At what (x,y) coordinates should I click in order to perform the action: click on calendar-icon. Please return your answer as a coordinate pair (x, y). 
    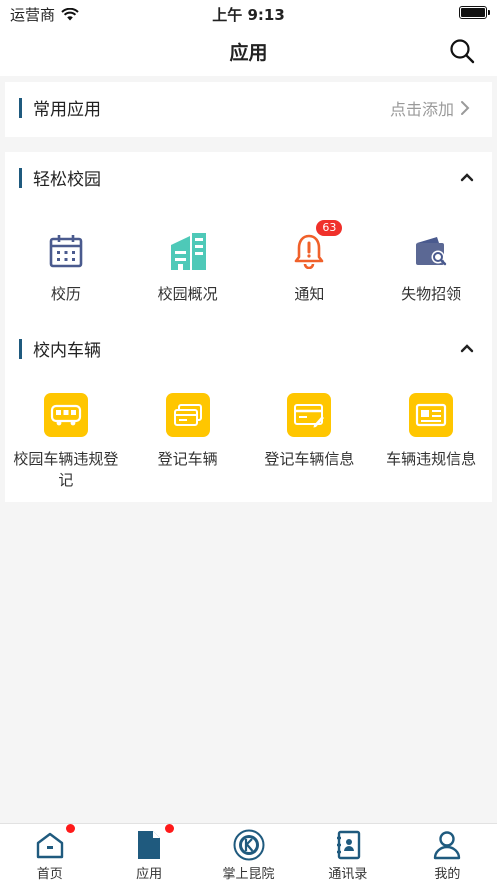
    Looking at the image, I should click on (66, 251).